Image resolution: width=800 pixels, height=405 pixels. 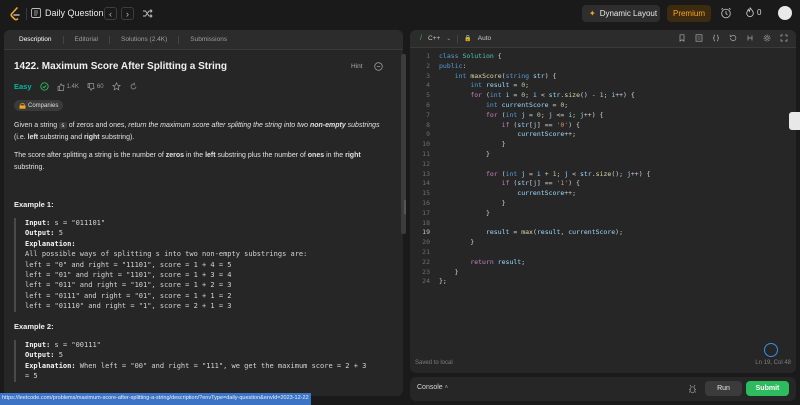 I want to click on thumbs-down-icon, so click(x=91, y=86).